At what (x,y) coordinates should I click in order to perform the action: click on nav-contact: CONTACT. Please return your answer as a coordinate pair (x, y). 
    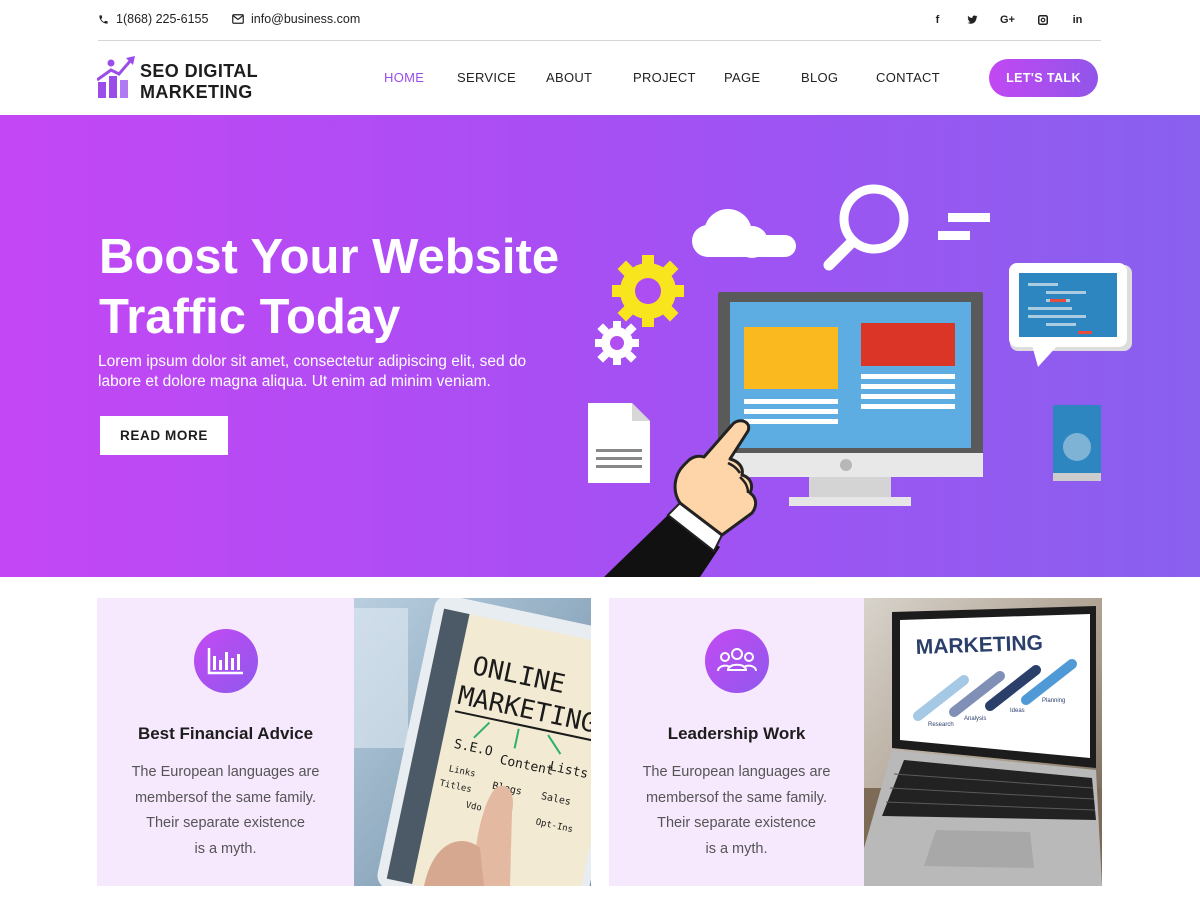
    Looking at the image, I should click on (908, 77).